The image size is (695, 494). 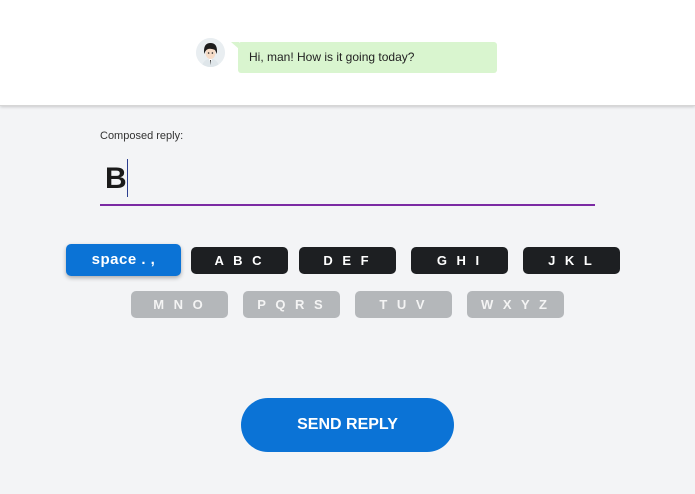 What do you see at coordinates (127, 178) in the screenshot?
I see `text-caret` at bounding box center [127, 178].